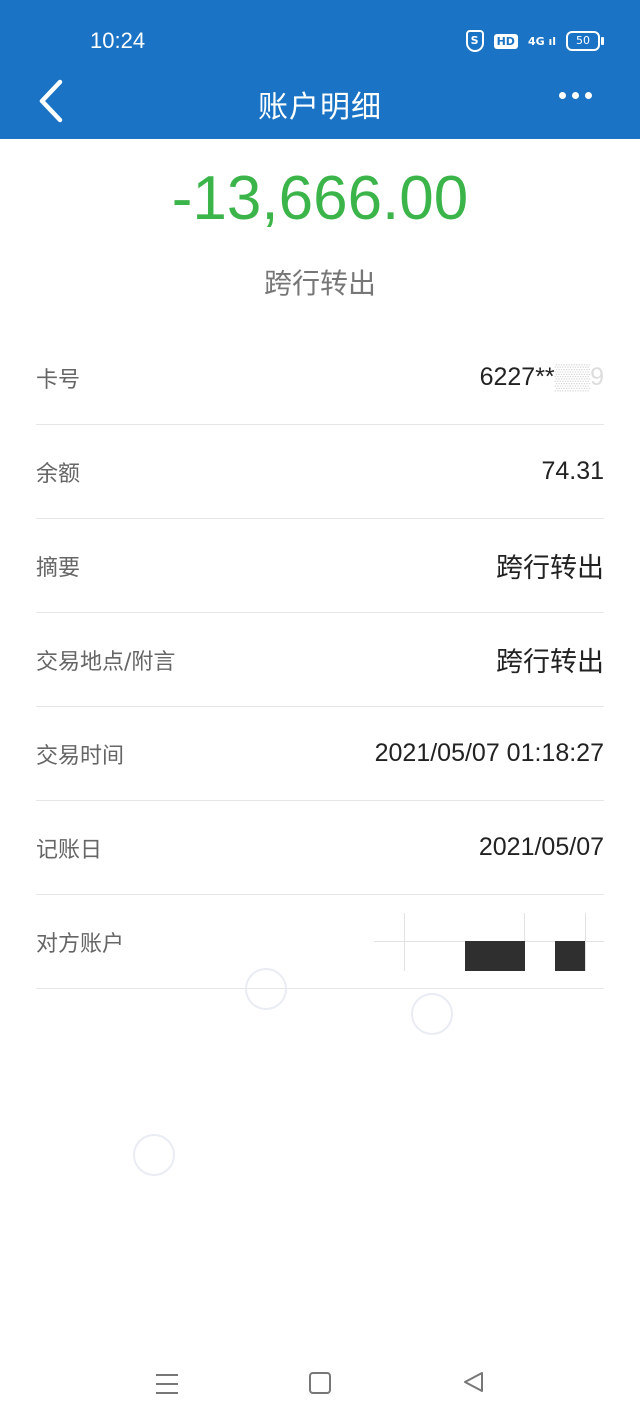 The image size is (640, 1422). What do you see at coordinates (320, 942) in the screenshot?
I see `detail-row-counterparty: 对方账户` at bounding box center [320, 942].